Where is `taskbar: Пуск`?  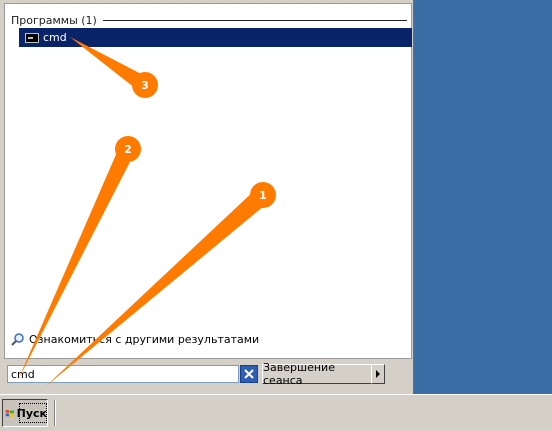 taskbar: Пуск is located at coordinates (276, 412).